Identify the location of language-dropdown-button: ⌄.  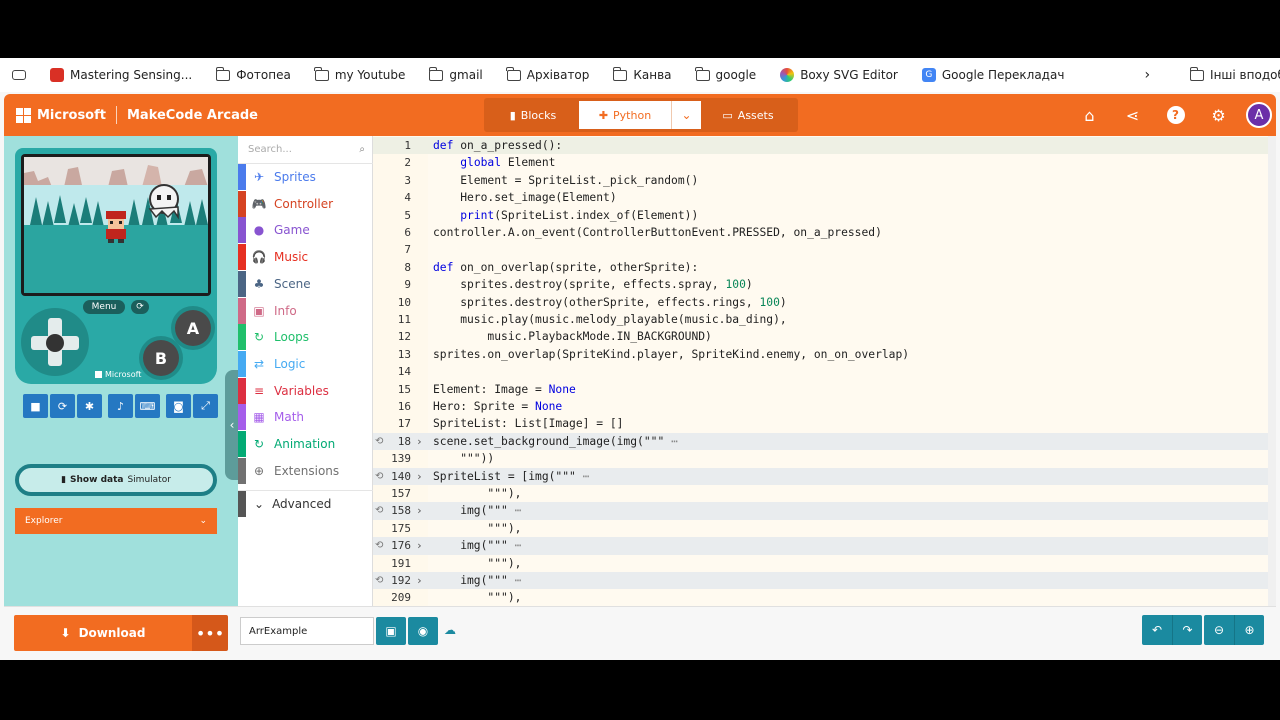
(686, 115).